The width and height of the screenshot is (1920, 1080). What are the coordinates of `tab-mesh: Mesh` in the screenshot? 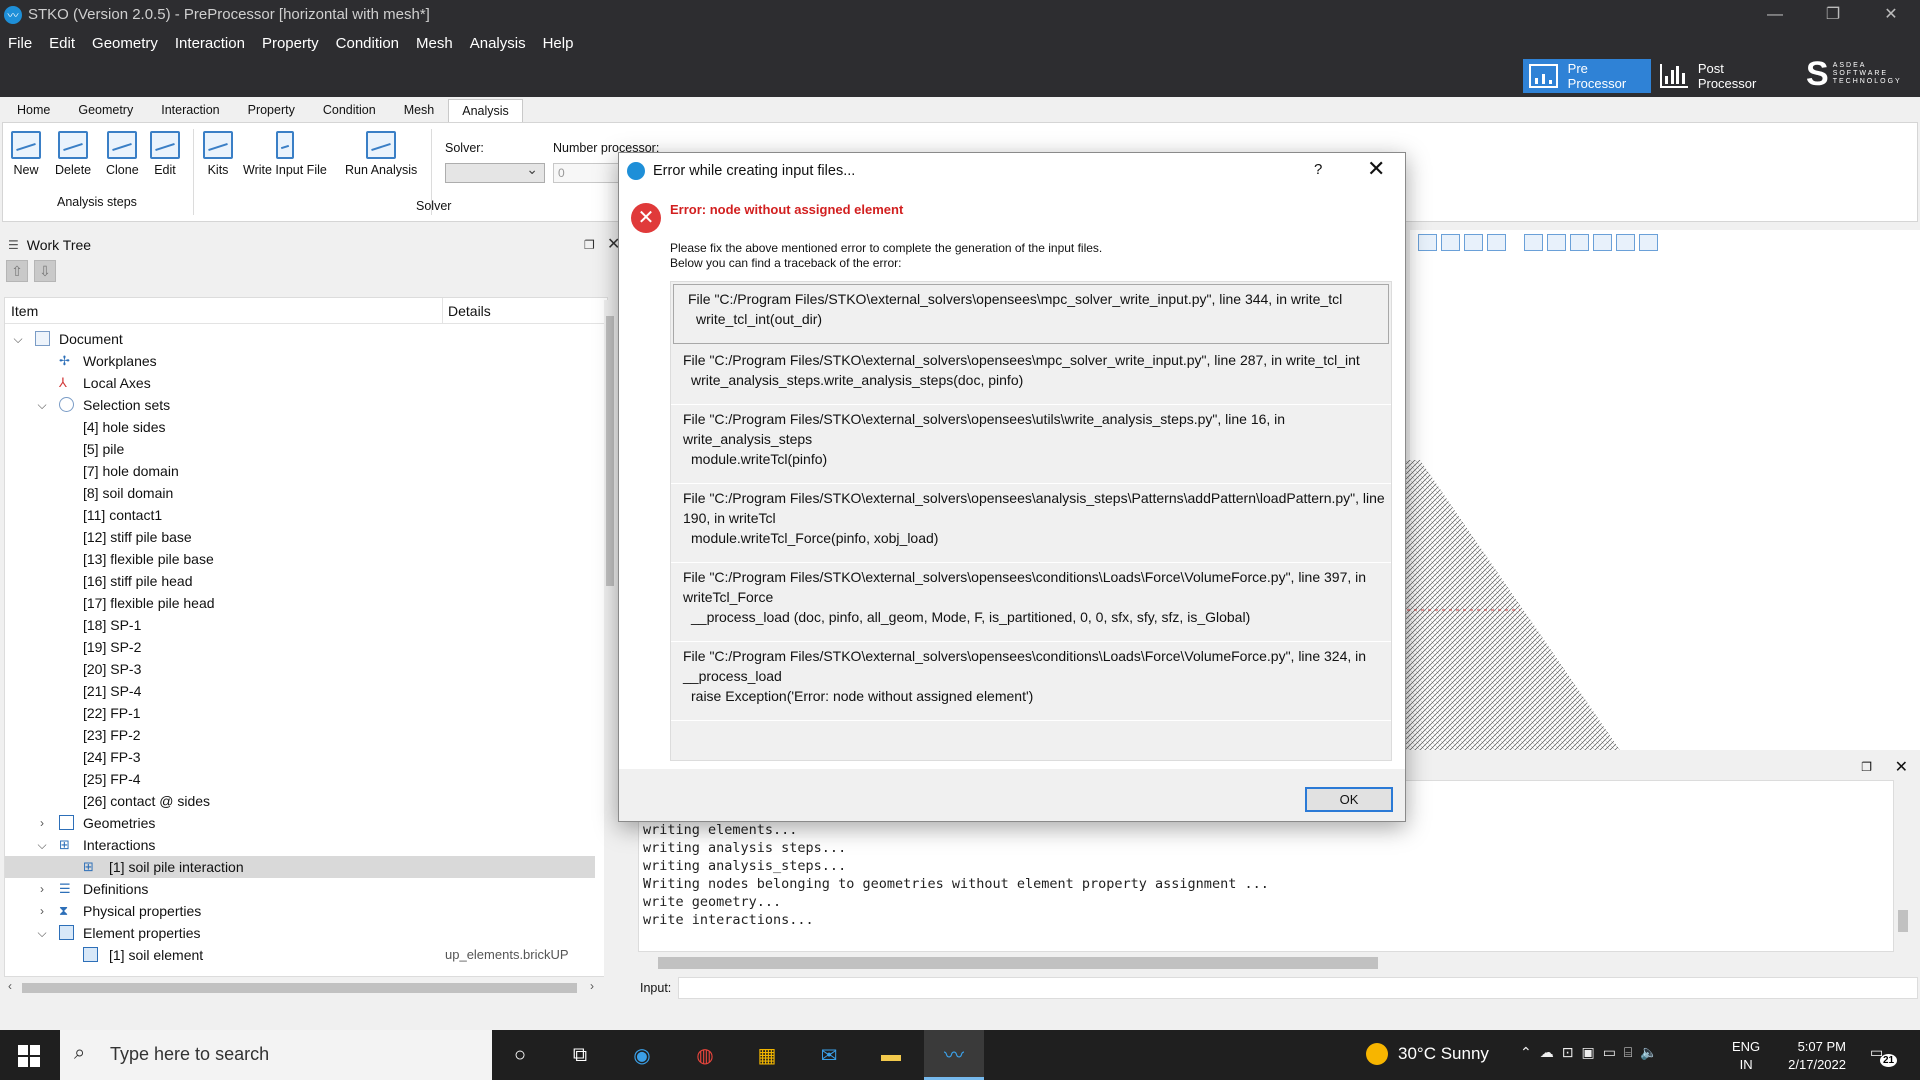 It's located at (419, 110).